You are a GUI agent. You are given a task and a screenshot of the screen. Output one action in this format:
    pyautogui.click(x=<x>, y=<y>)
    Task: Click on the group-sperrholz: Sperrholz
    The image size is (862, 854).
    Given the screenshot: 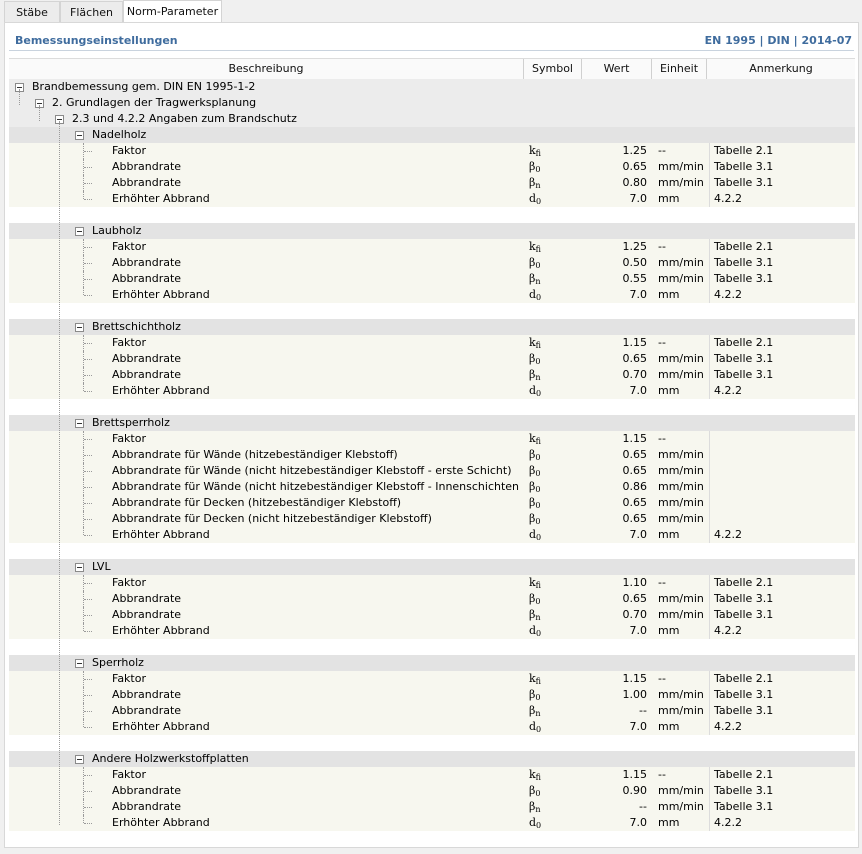 What is the action you would take?
    pyautogui.click(x=432, y=663)
    